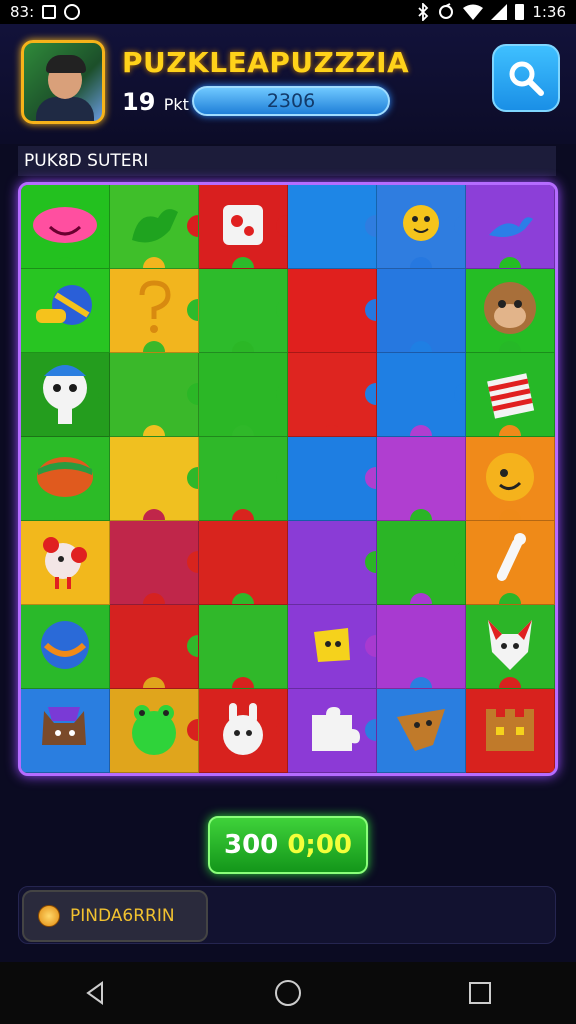 This screenshot has height=1024, width=576. I want to click on white-bird-icon, so click(65, 395).